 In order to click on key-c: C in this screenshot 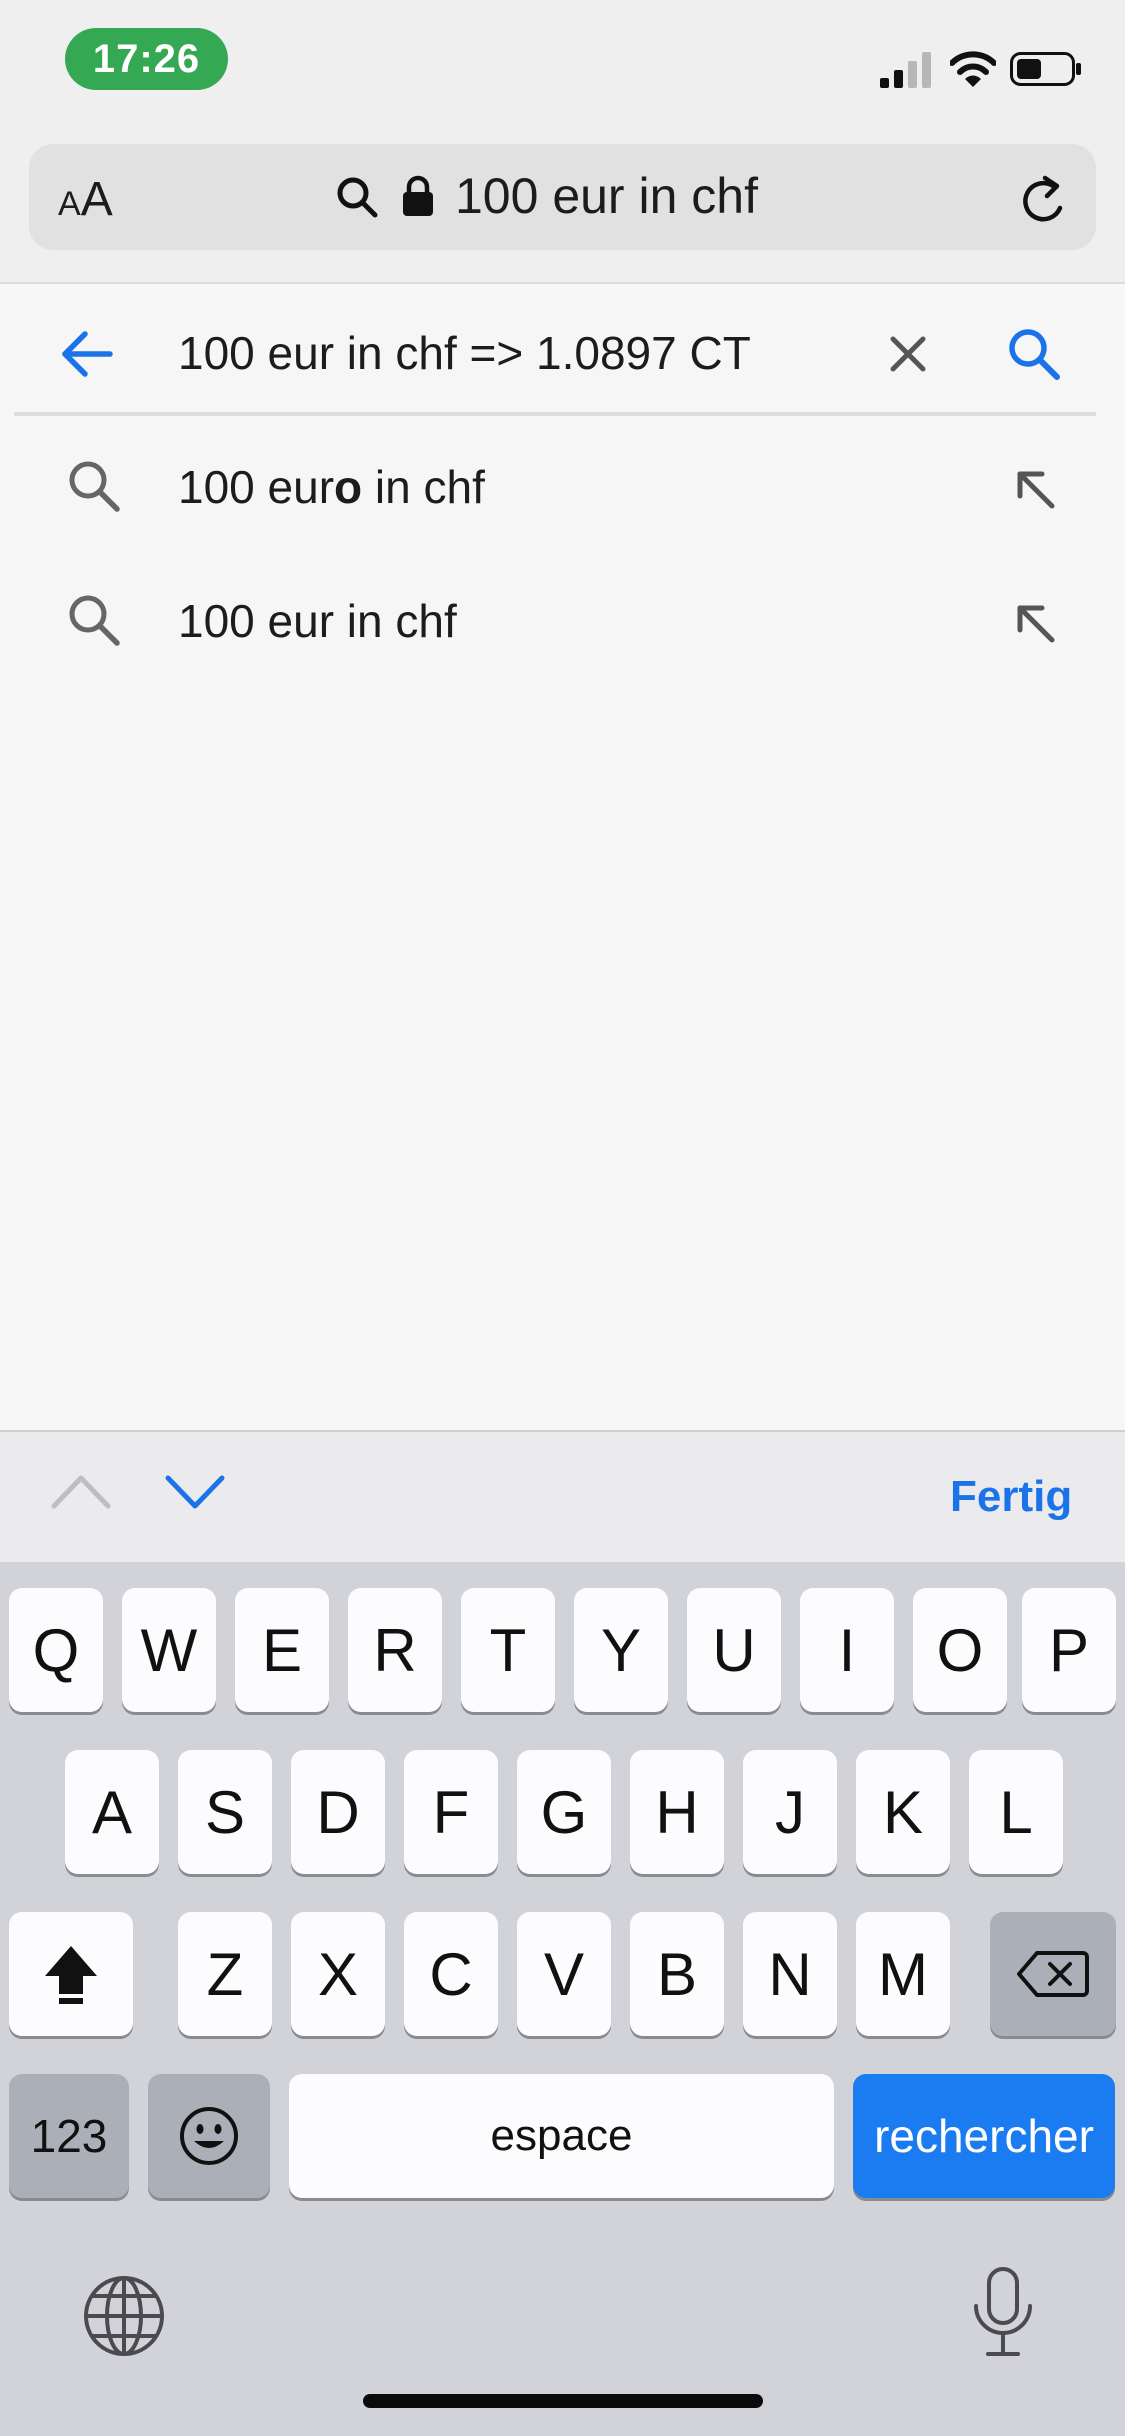, I will do `click(451, 1974)`.